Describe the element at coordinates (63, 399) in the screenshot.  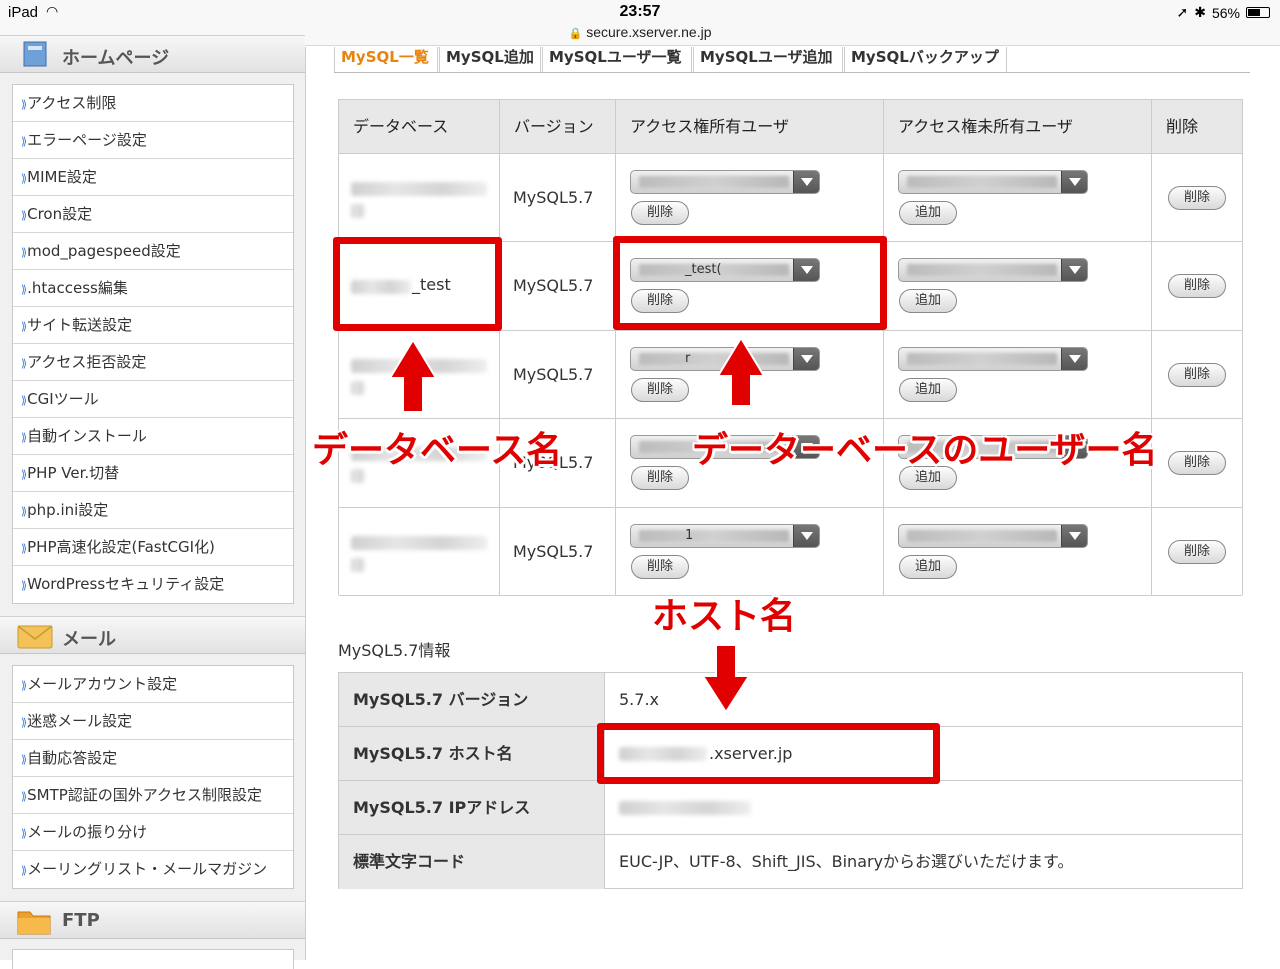
I see `sidebar-item-label: CGIツール` at that location.